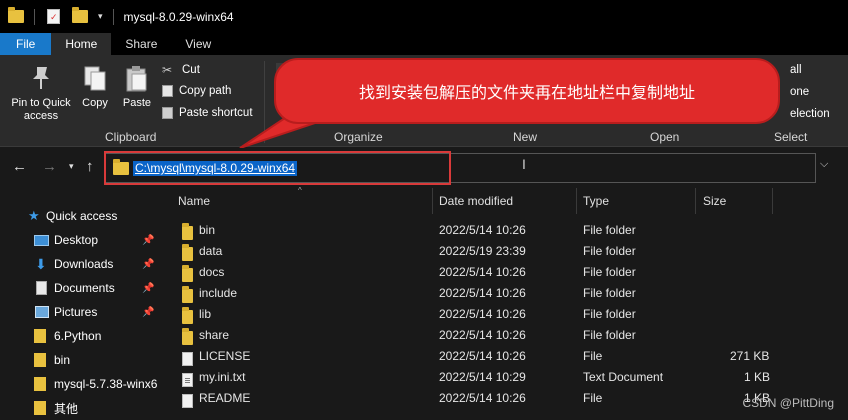  I want to click on nav-item-python: 6.Python, so click(80, 336).